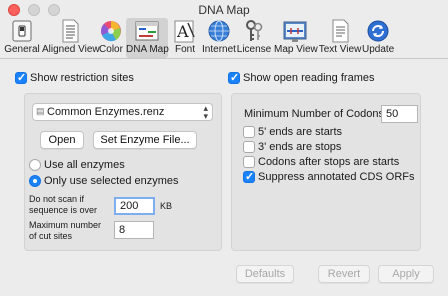 The width and height of the screenshot is (448, 296). What do you see at coordinates (184, 49) in the screenshot?
I see `tab-font-label: Font` at bounding box center [184, 49].